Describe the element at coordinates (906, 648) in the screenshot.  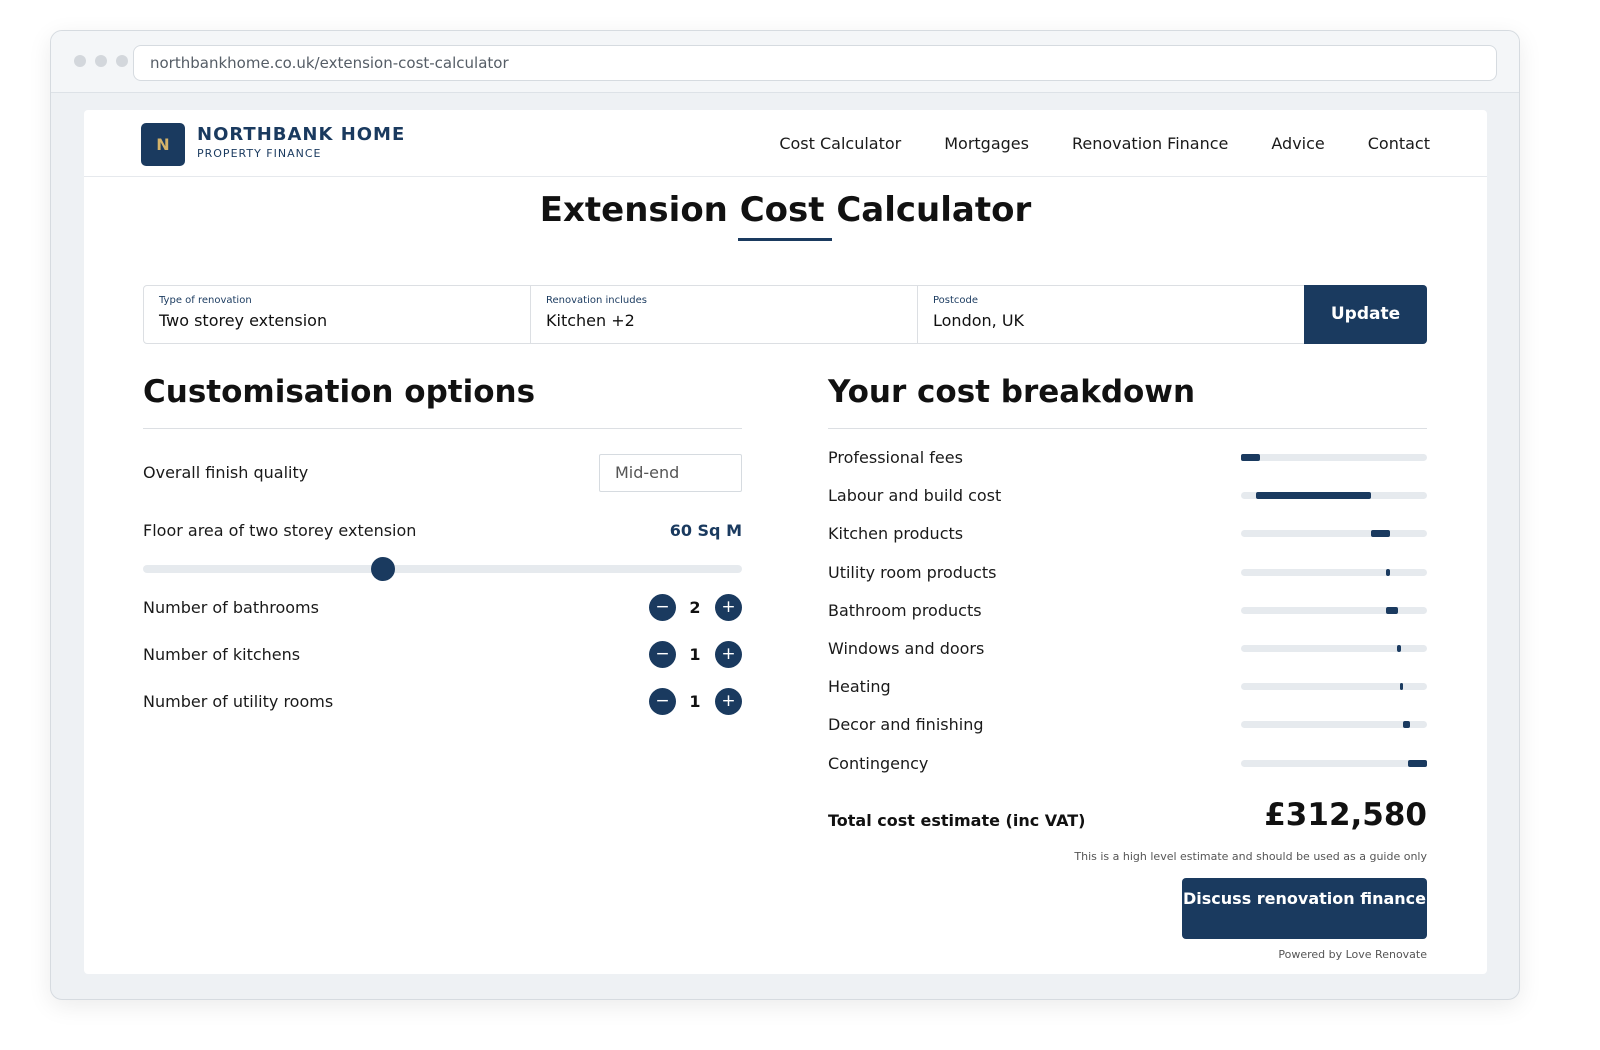
I see `cost-item-label: Windows and doors` at that location.